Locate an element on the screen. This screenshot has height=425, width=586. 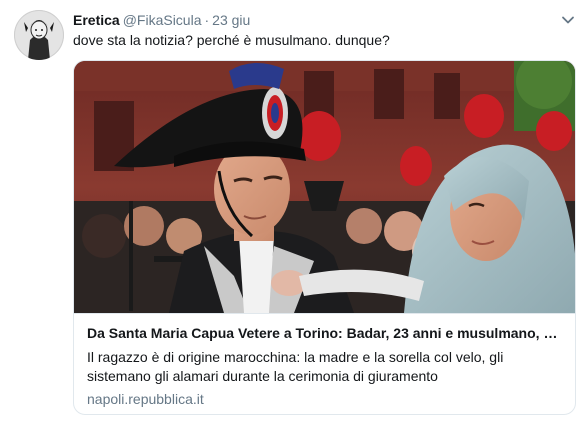
tweet-menu-button is located at coordinates (568, 20).